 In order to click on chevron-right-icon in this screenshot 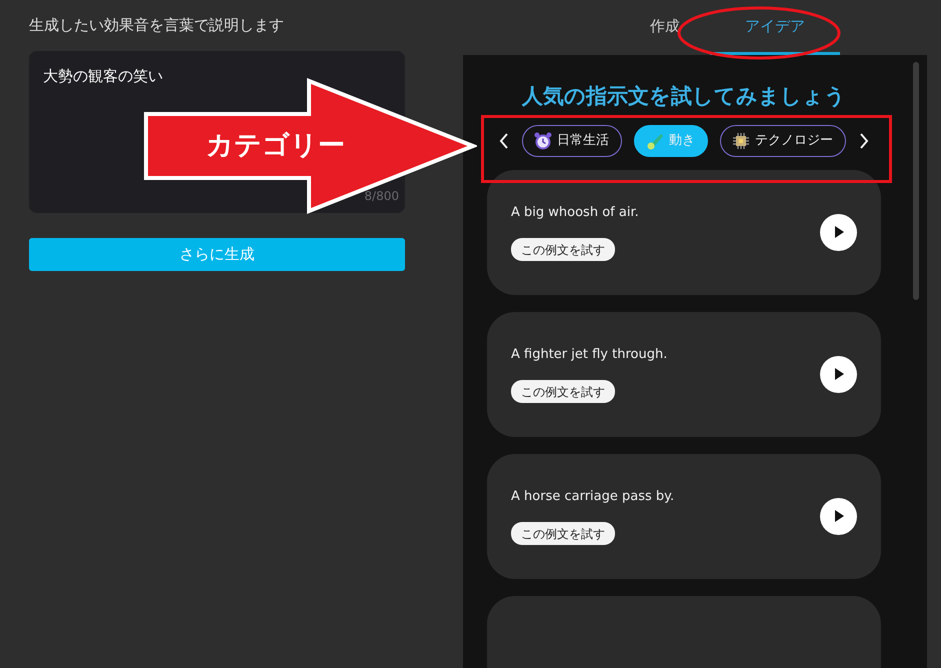, I will do `click(864, 141)`.